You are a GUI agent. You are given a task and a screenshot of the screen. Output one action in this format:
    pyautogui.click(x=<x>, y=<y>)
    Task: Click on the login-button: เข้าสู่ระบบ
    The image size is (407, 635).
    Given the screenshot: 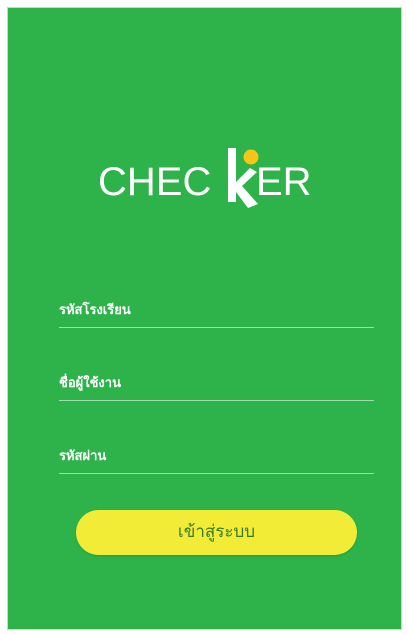 What is the action you would take?
    pyautogui.click(x=216, y=532)
    